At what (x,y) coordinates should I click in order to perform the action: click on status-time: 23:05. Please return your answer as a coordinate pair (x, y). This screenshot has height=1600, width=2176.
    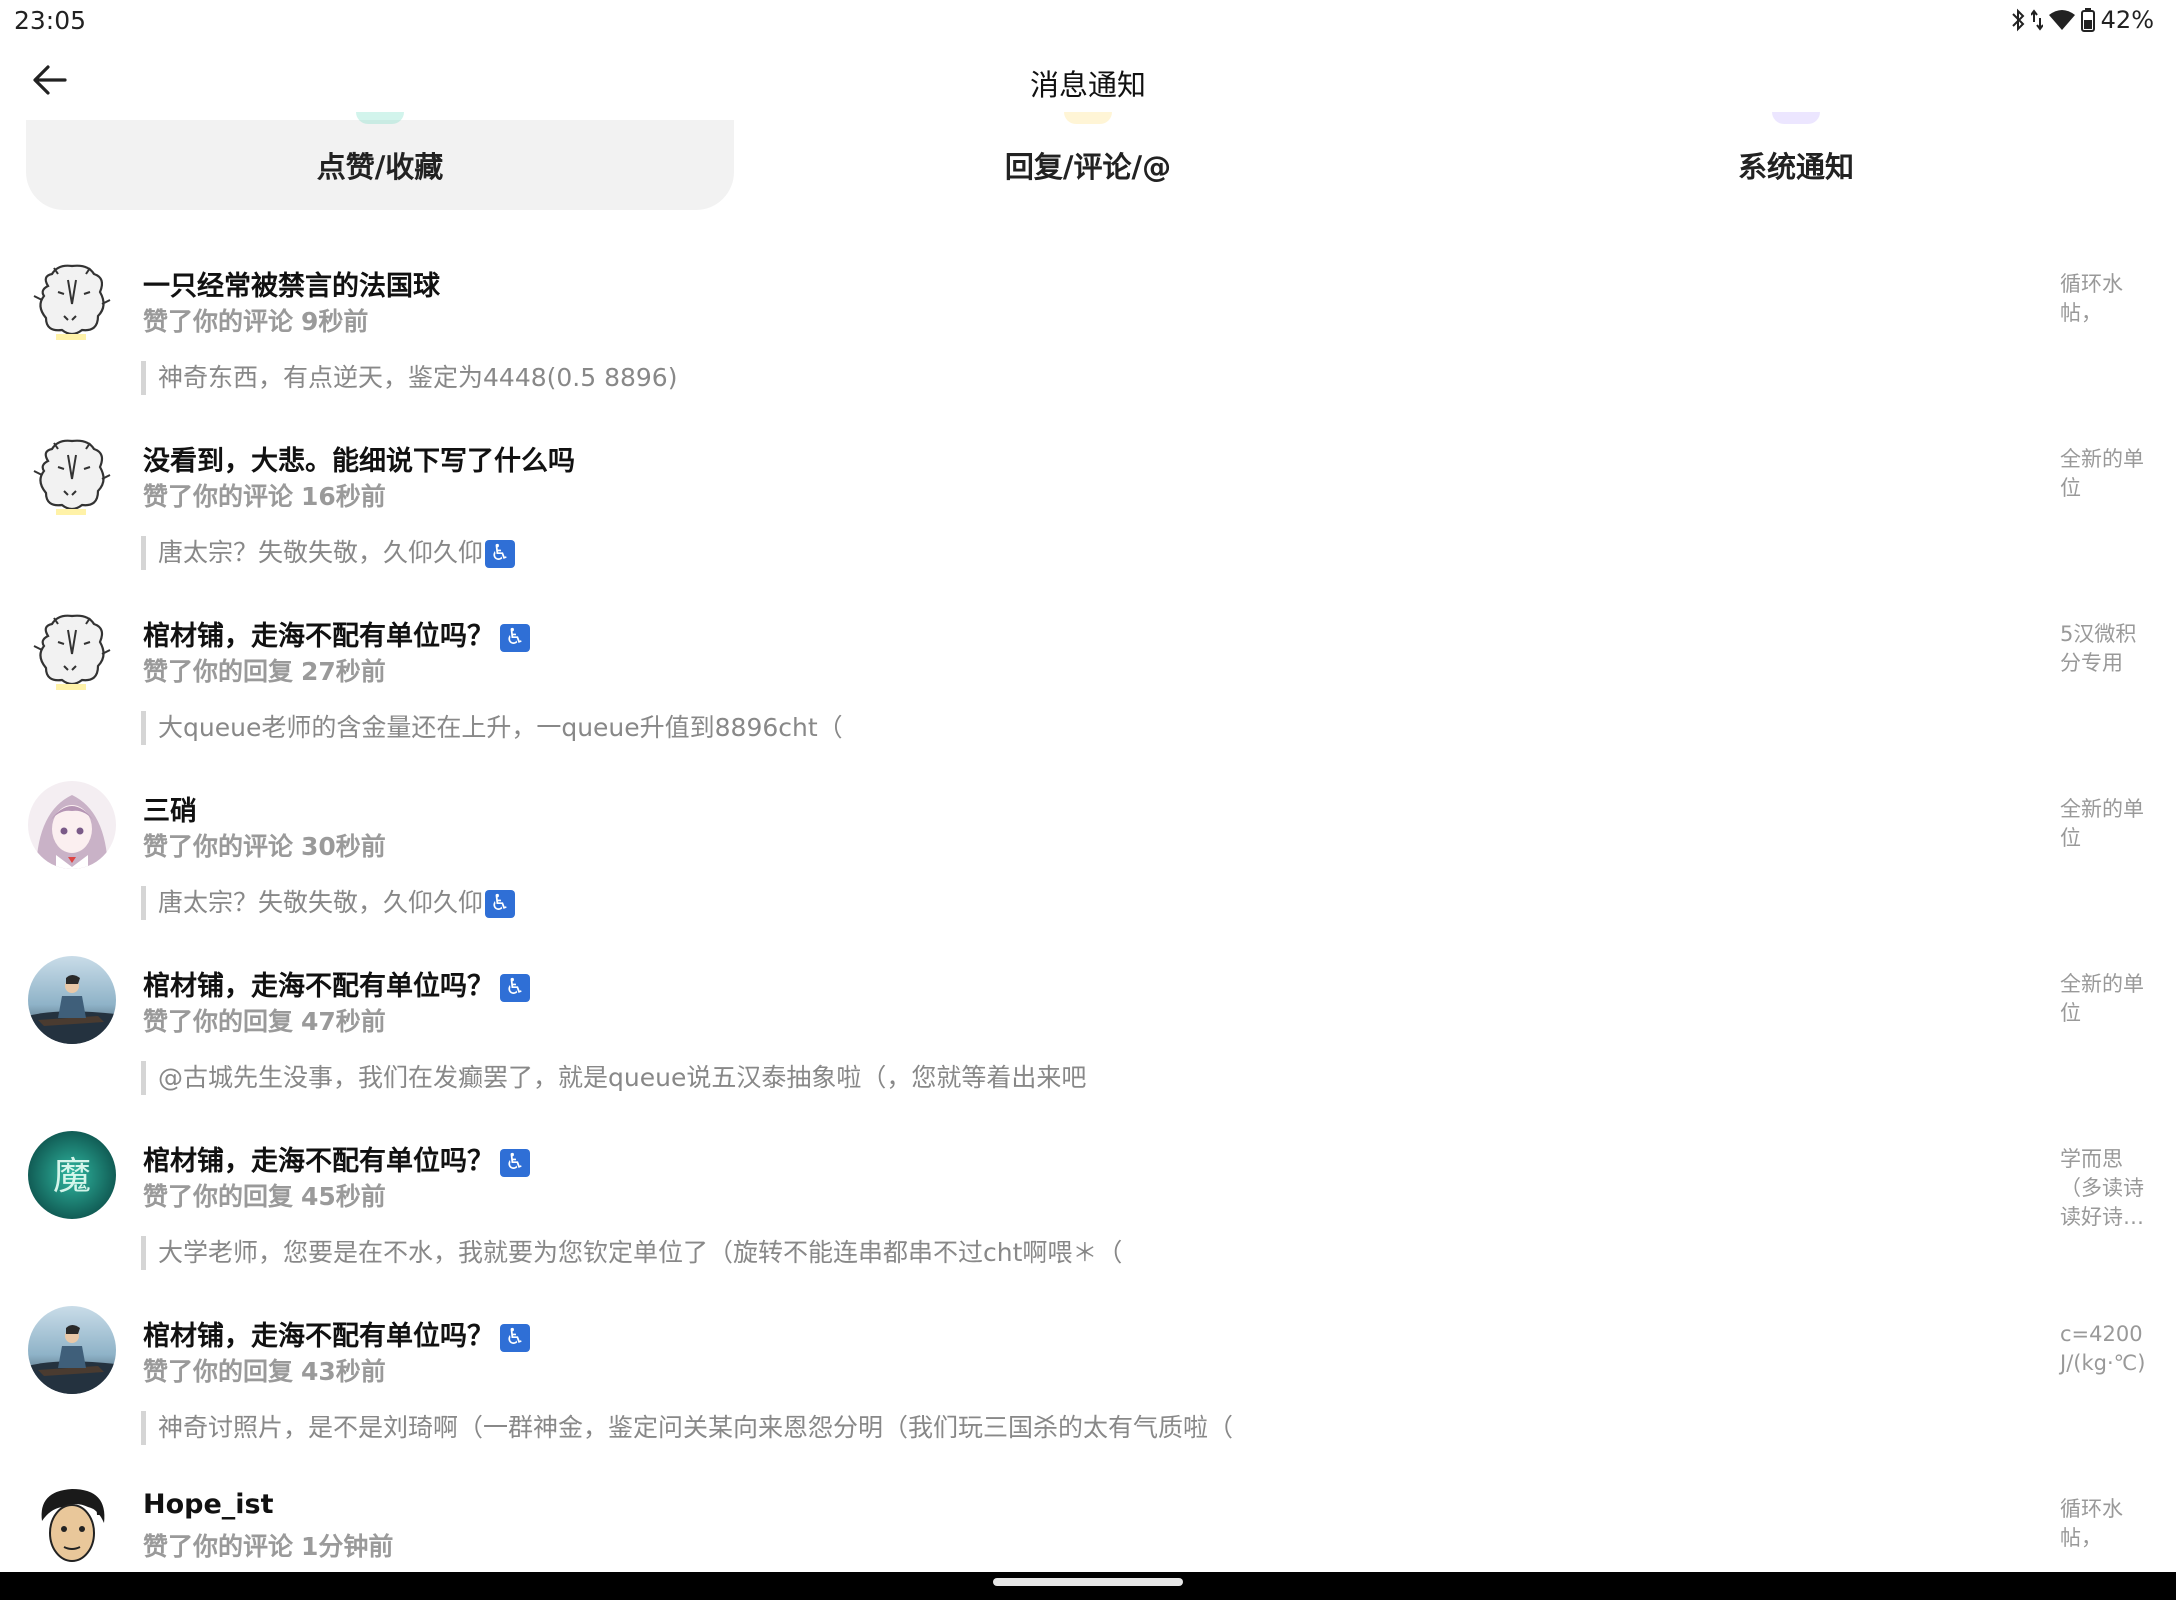
    Looking at the image, I should click on (50, 20).